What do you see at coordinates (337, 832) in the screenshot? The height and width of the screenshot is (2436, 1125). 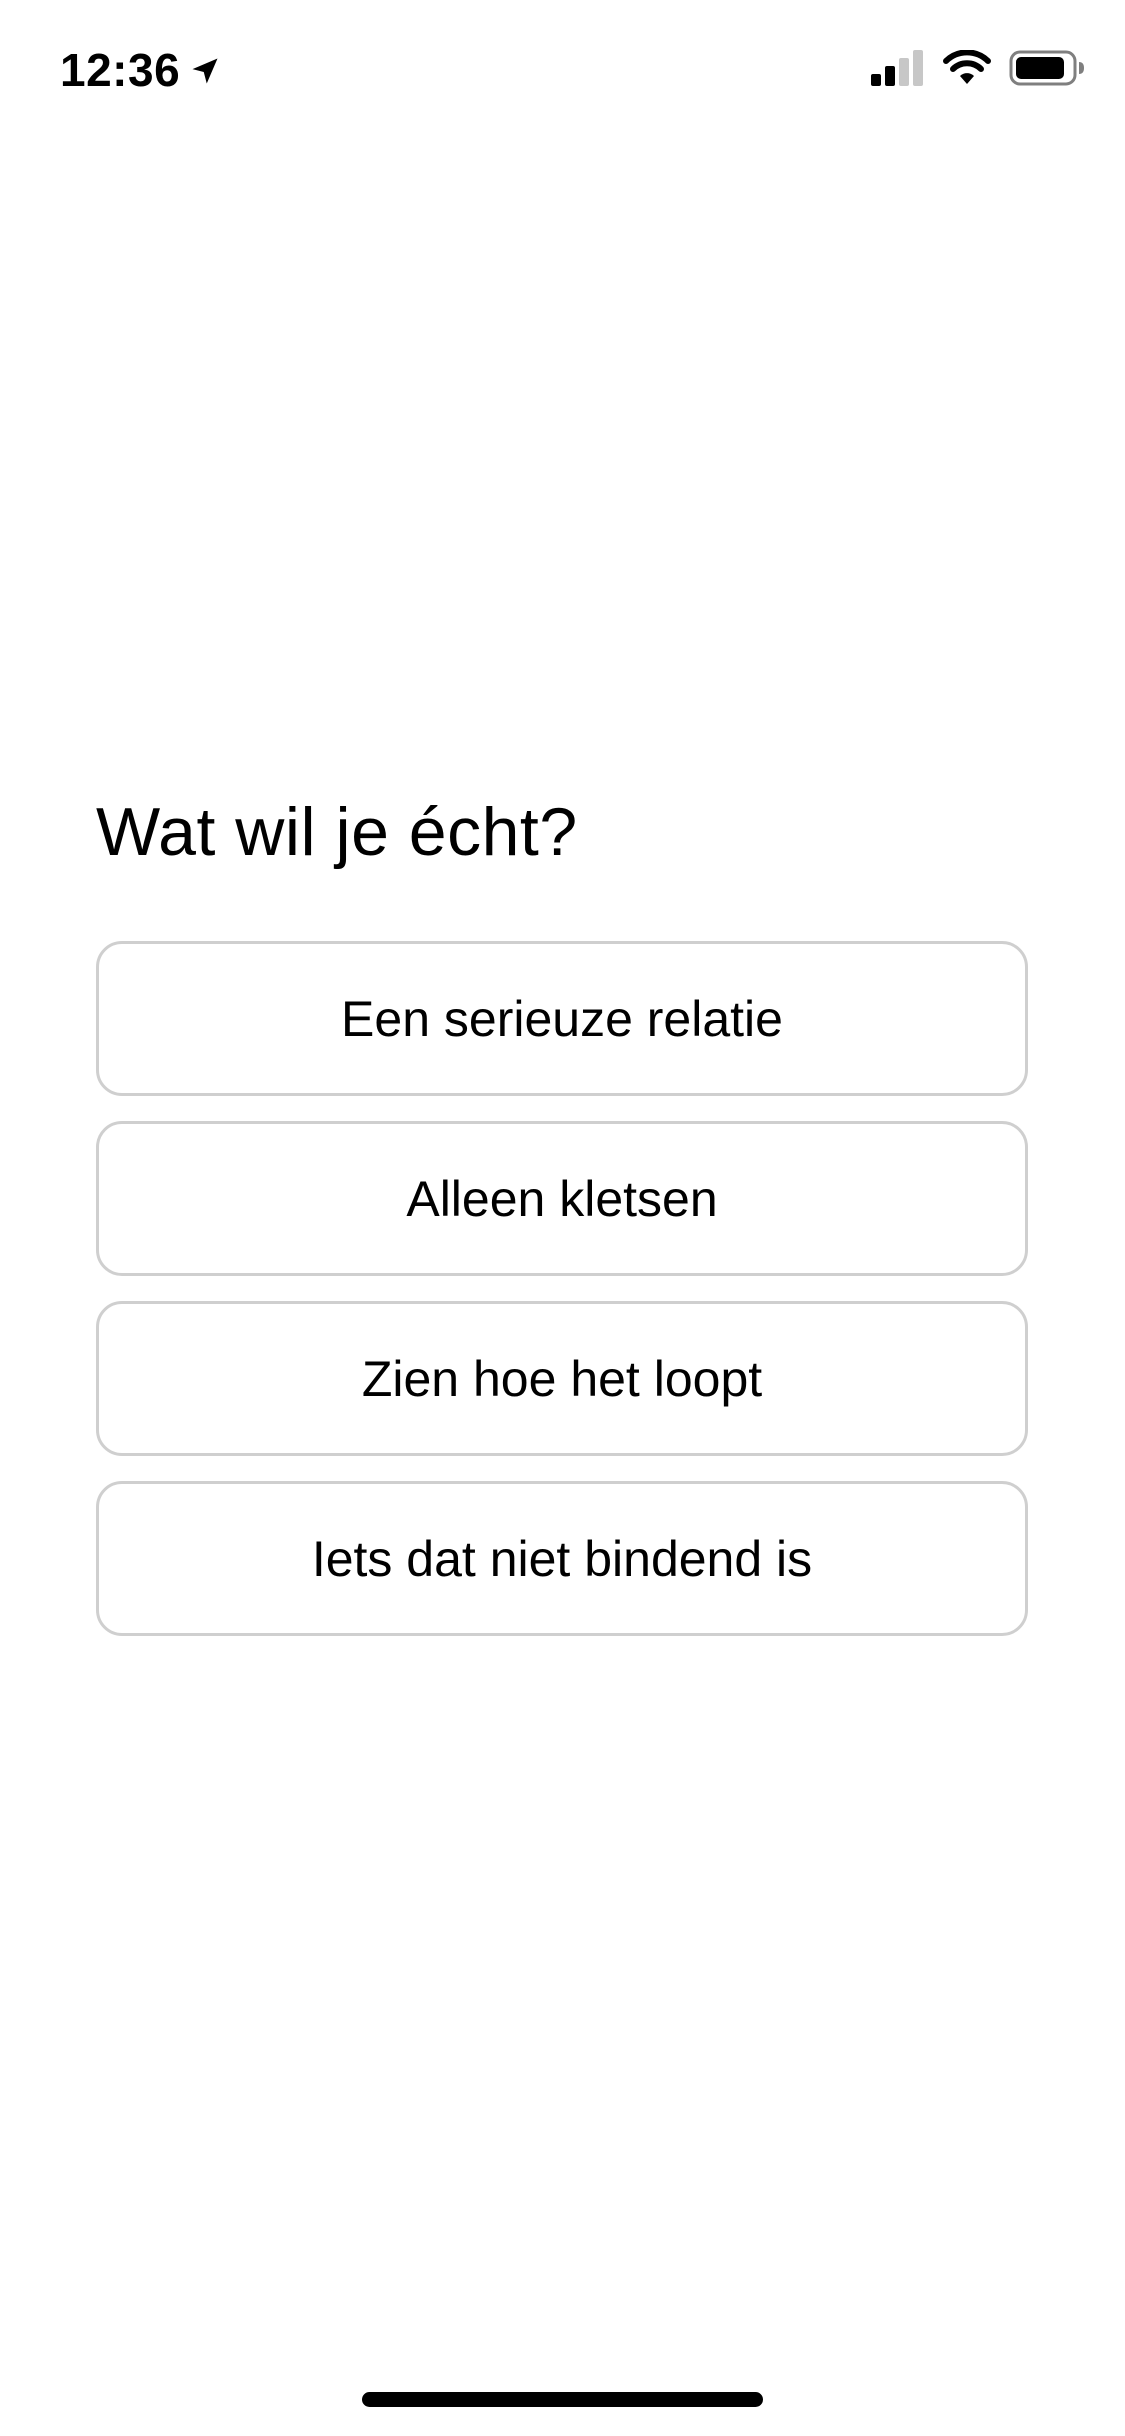 I see `question-title: Wat wil je écht?` at bounding box center [337, 832].